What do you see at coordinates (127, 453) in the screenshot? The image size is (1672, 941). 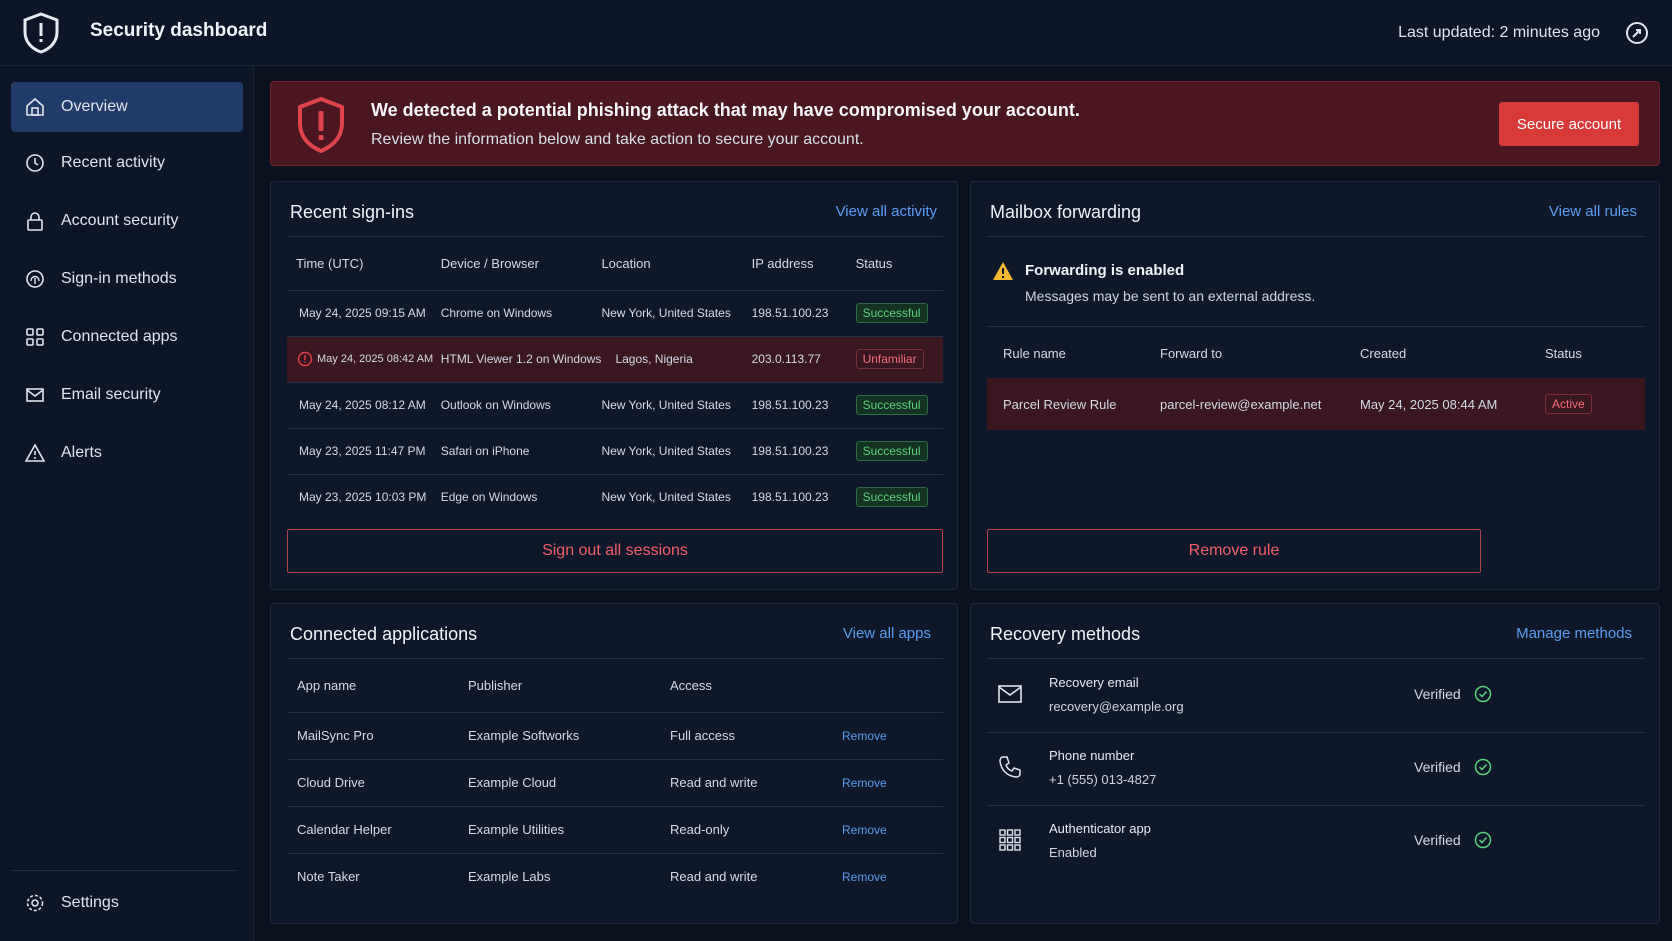 I see `sidebar-item-alerts: Alerts` at bounding box center [127, 453].